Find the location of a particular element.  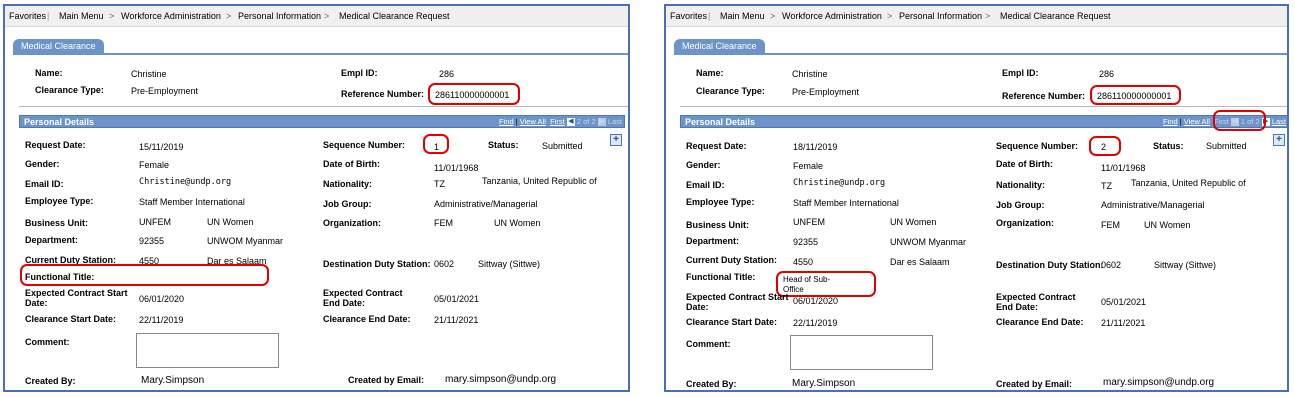

business-unit-label: Business Unit: is located at coordinates (718, 225).